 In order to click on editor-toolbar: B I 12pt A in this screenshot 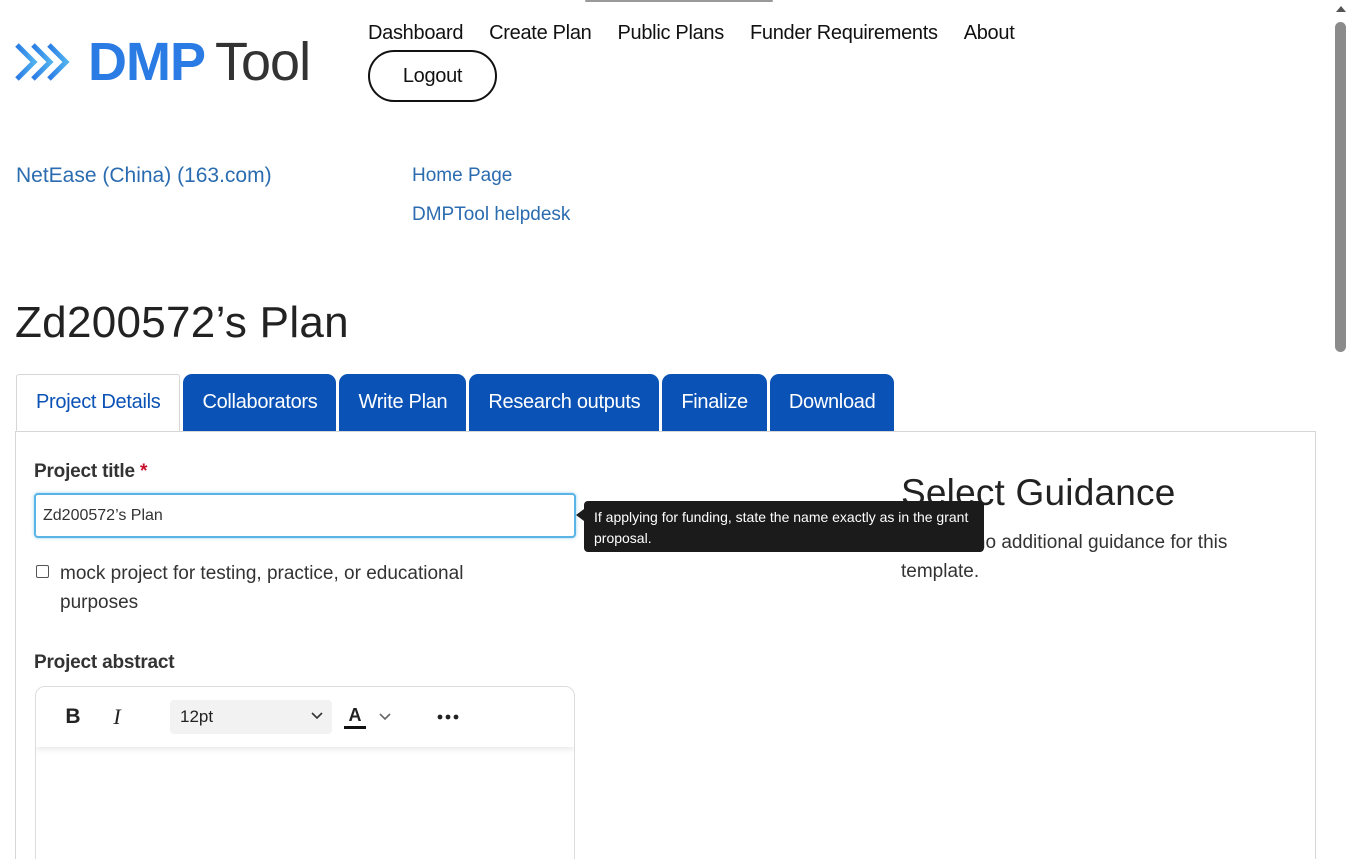, I will do `click(305, 717)`.